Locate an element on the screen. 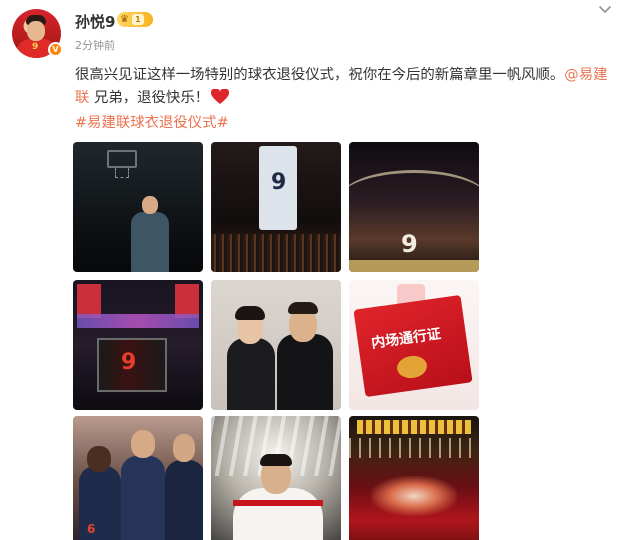 The height and width of the screenshot is (540, 622). photo-jersey-hanging: 9 is located at coordinates (276, 207).